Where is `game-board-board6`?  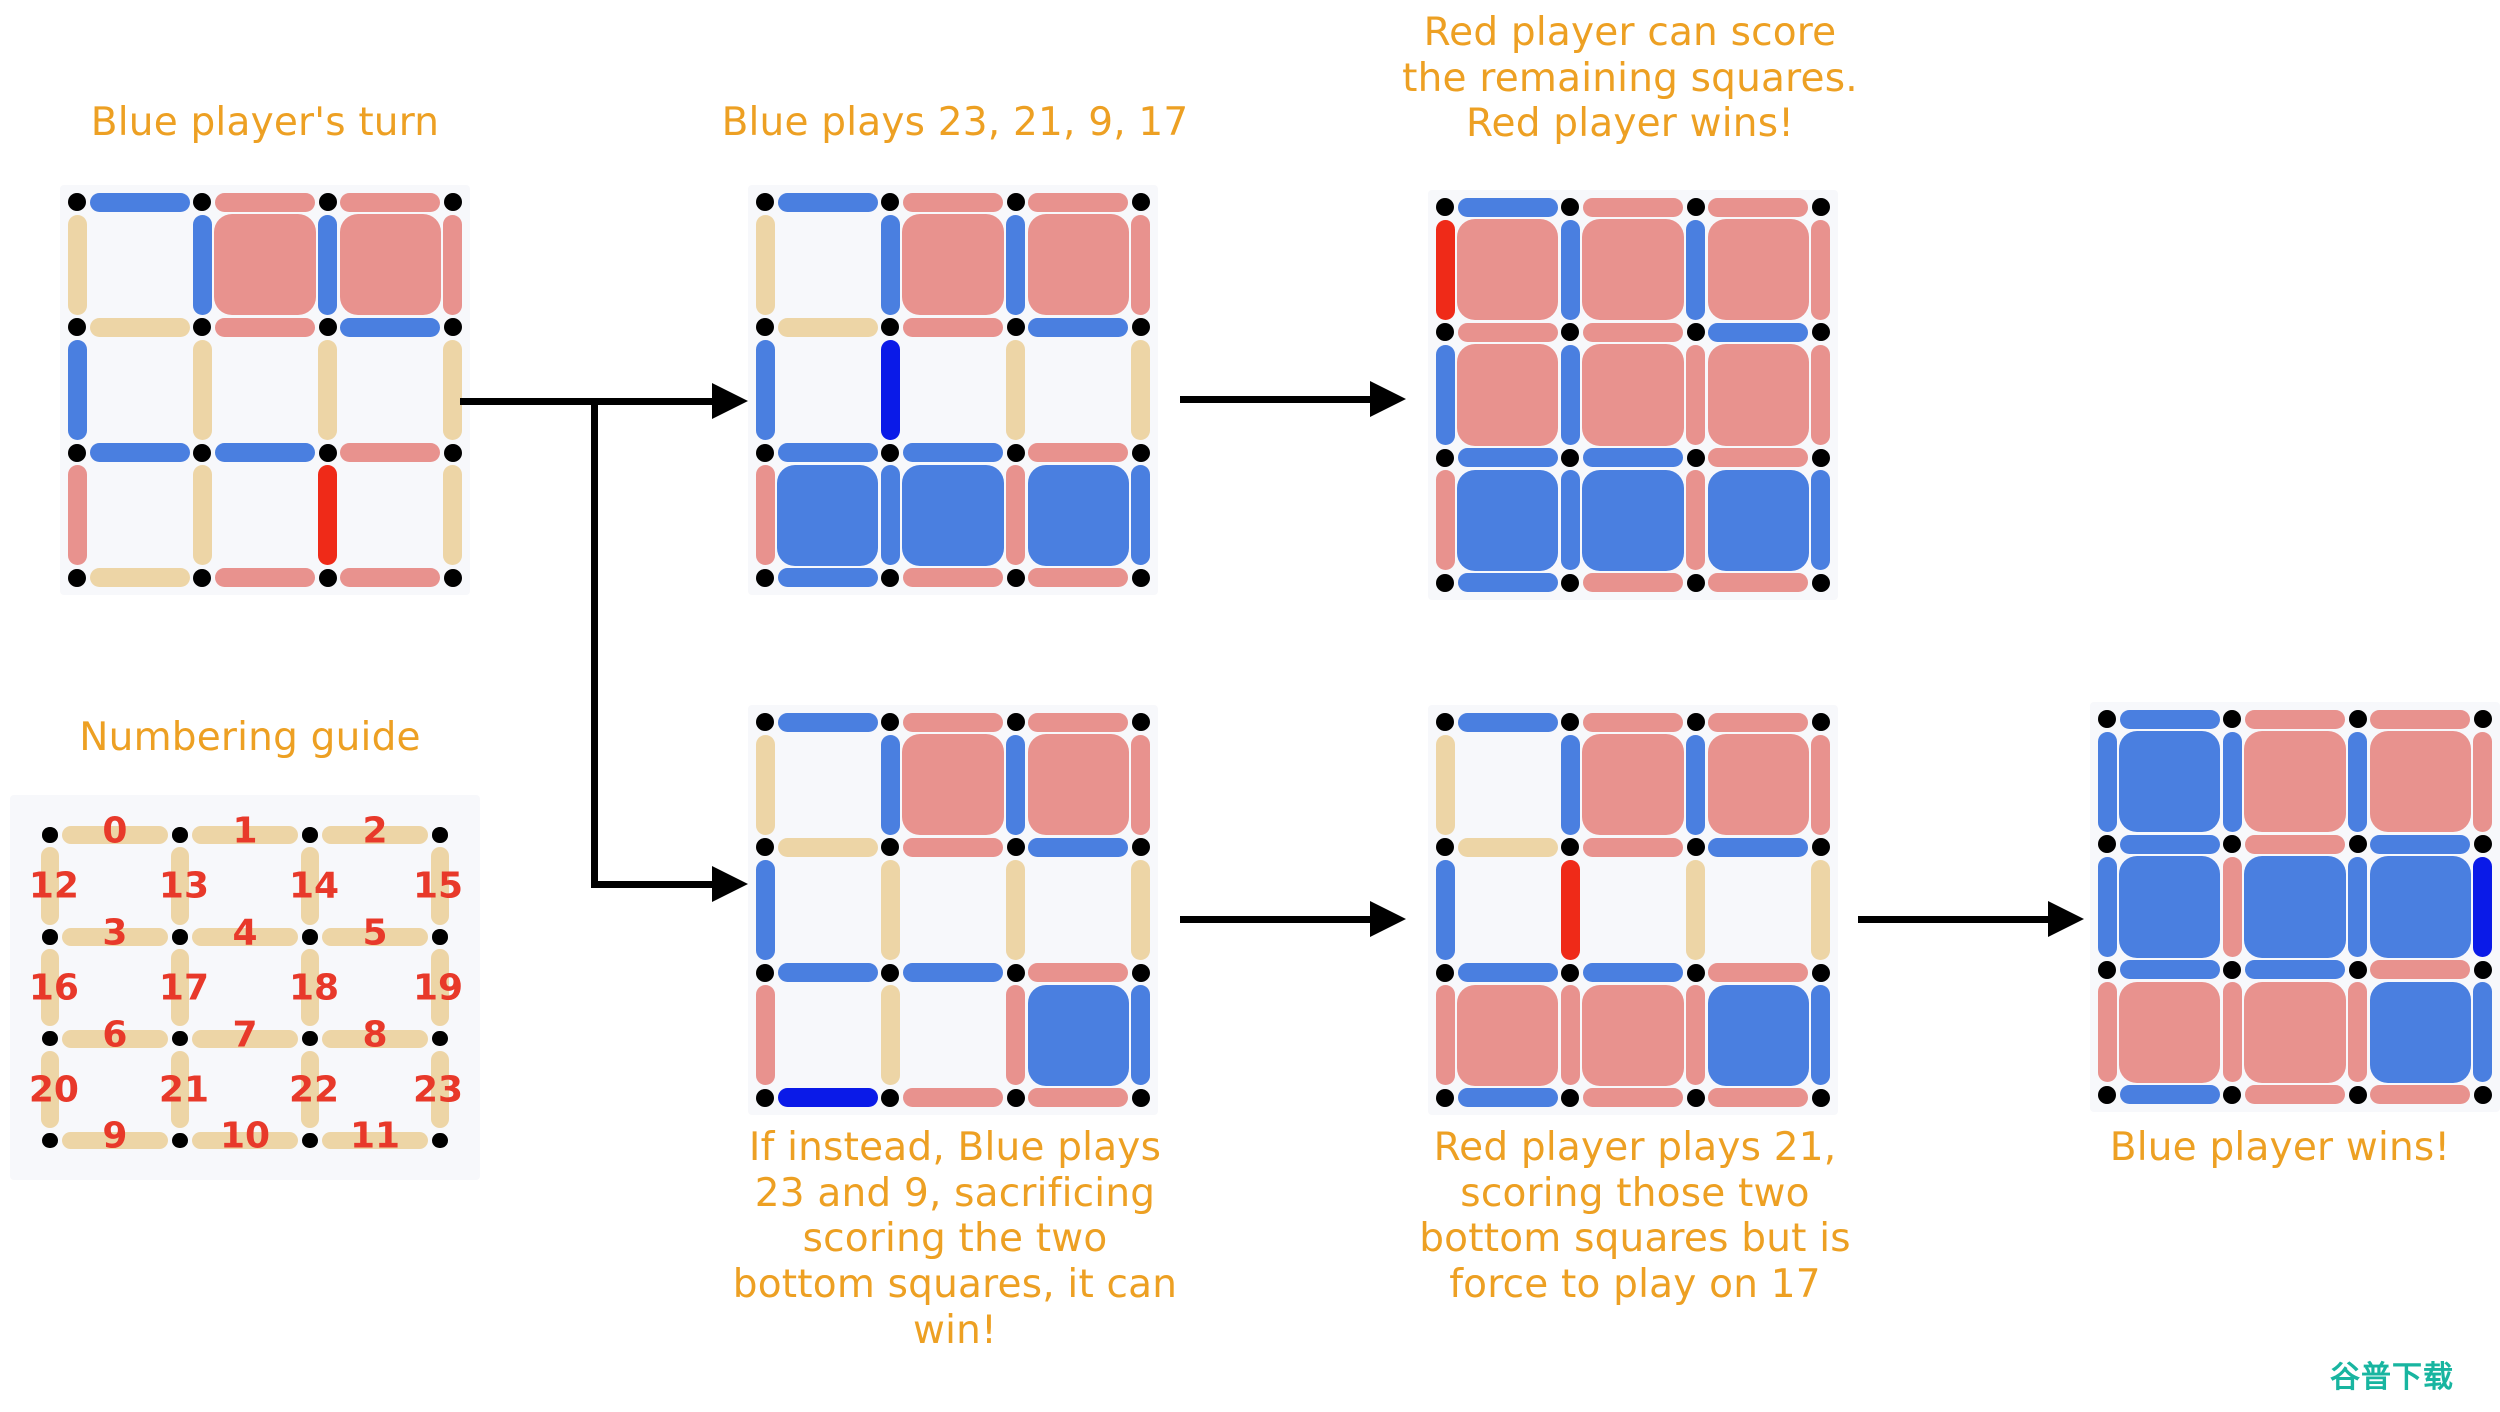
game-board-board6 is located at coordinates (2295, 907).